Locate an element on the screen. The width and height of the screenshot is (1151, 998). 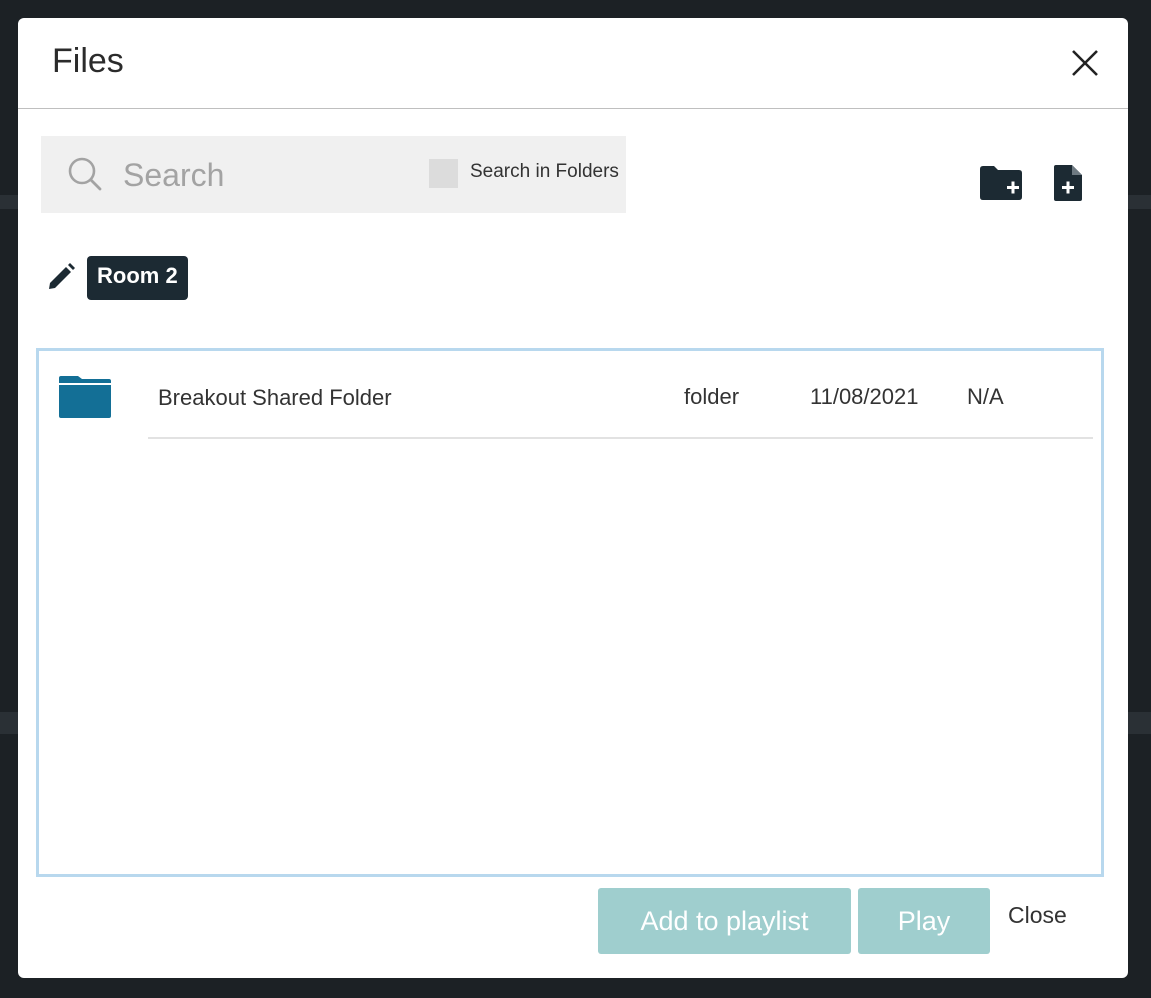
row-divider is located at coordinates (620, 438).